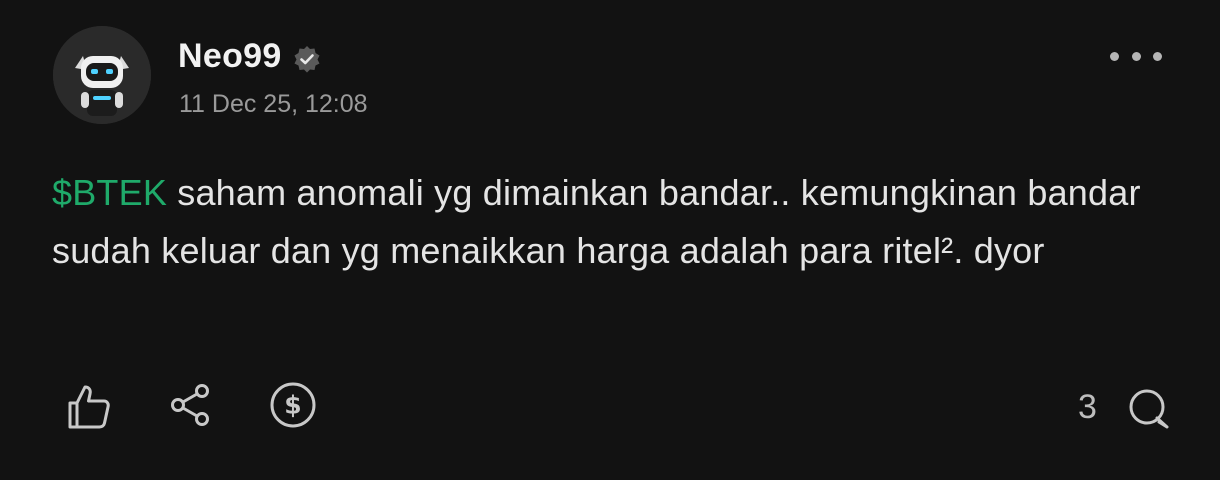 This screenshot has height=480, width=1220. What do you see at coordinates (230, 56) in the screenshot?
I see `author-name: Neo99` at bounding box center [230, 56].